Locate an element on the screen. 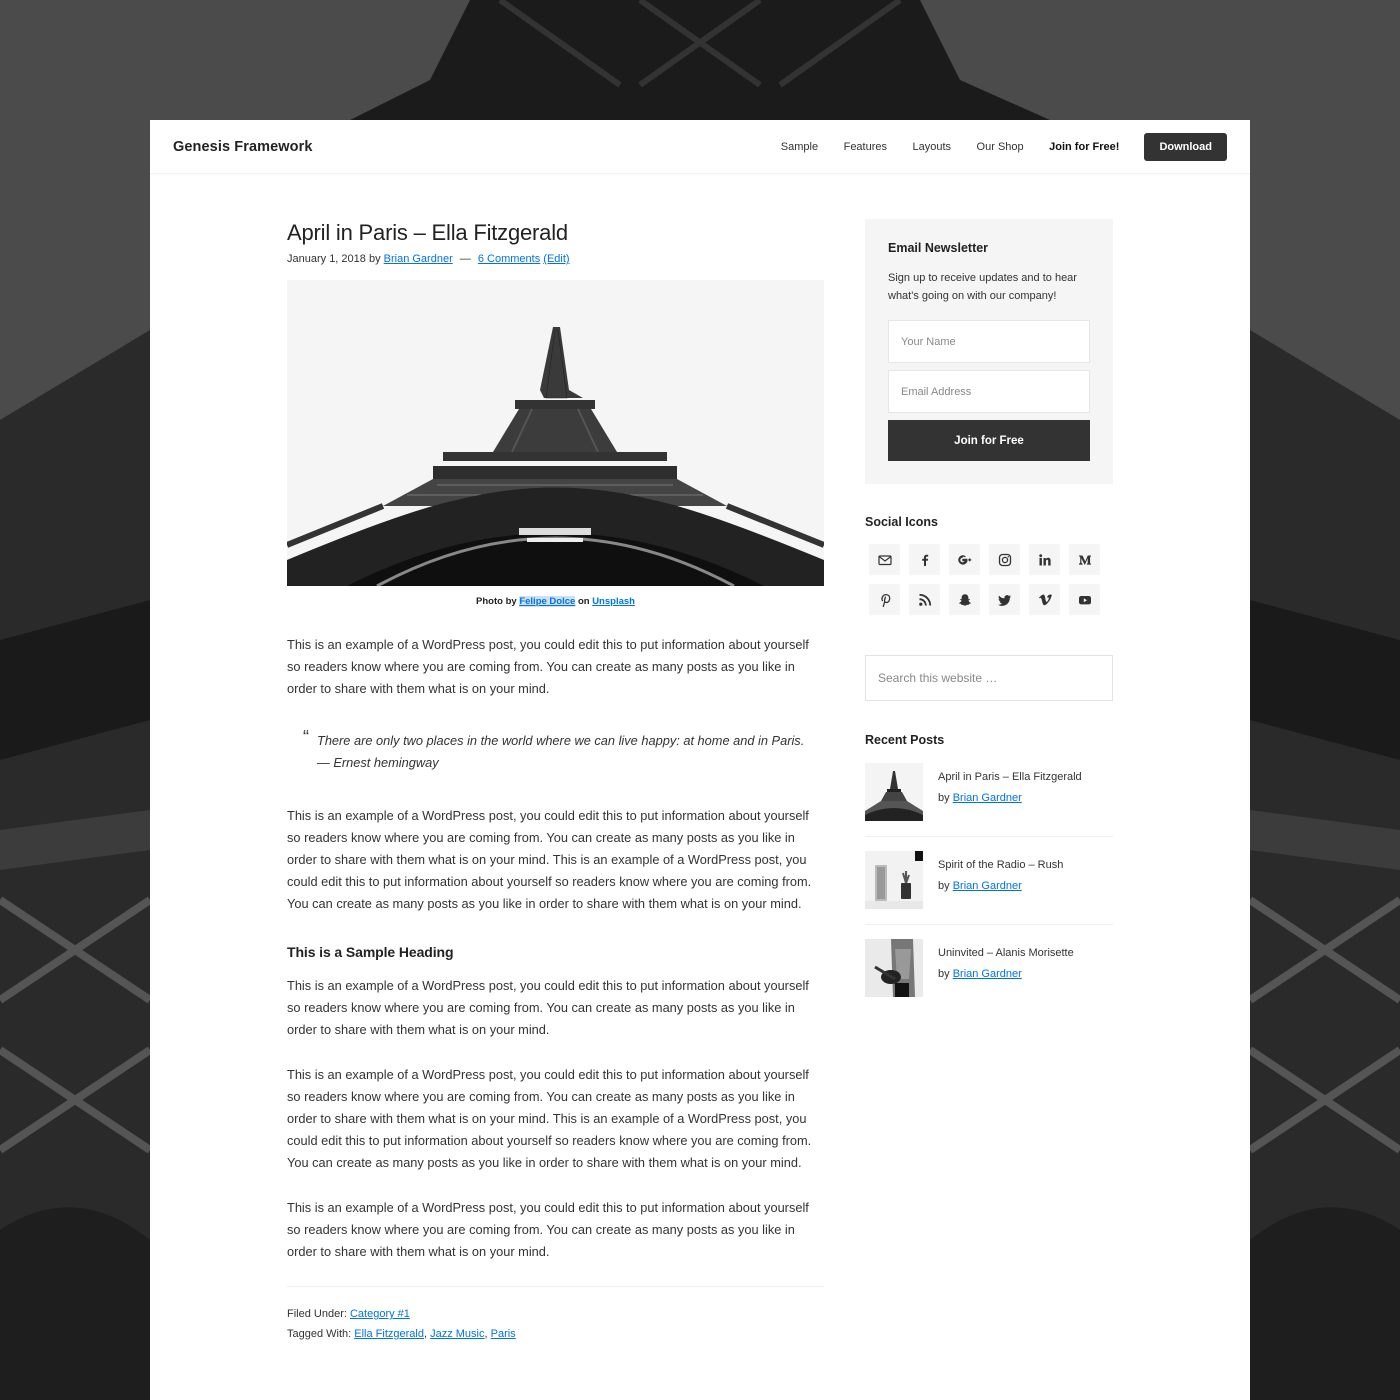  comments-link: 6 Comments is located at coordinates (509, 259).